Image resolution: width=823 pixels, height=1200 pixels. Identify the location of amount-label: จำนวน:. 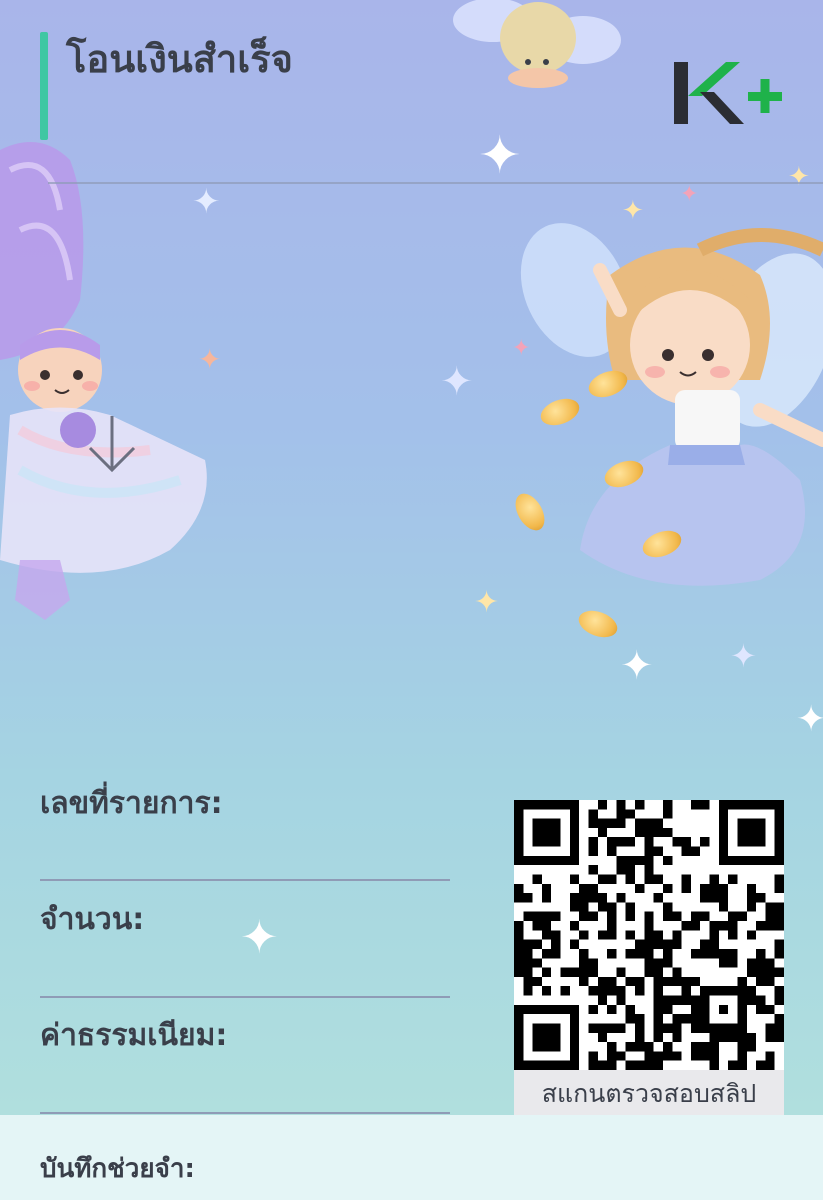
(92, 919).